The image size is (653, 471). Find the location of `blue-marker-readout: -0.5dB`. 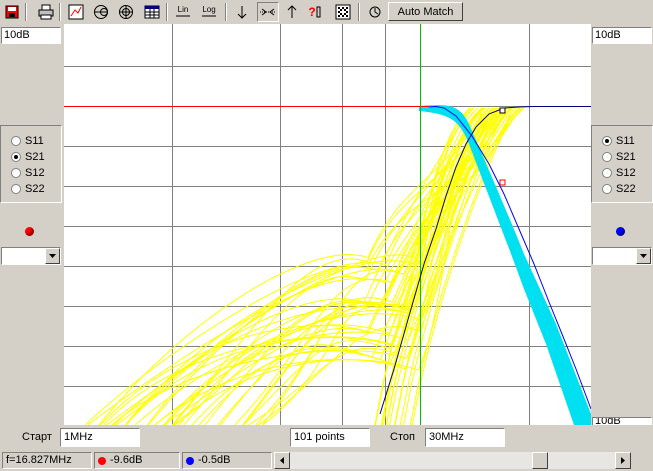

blue-marker-readout: -0.5dB is located at coordinates (227, 460).